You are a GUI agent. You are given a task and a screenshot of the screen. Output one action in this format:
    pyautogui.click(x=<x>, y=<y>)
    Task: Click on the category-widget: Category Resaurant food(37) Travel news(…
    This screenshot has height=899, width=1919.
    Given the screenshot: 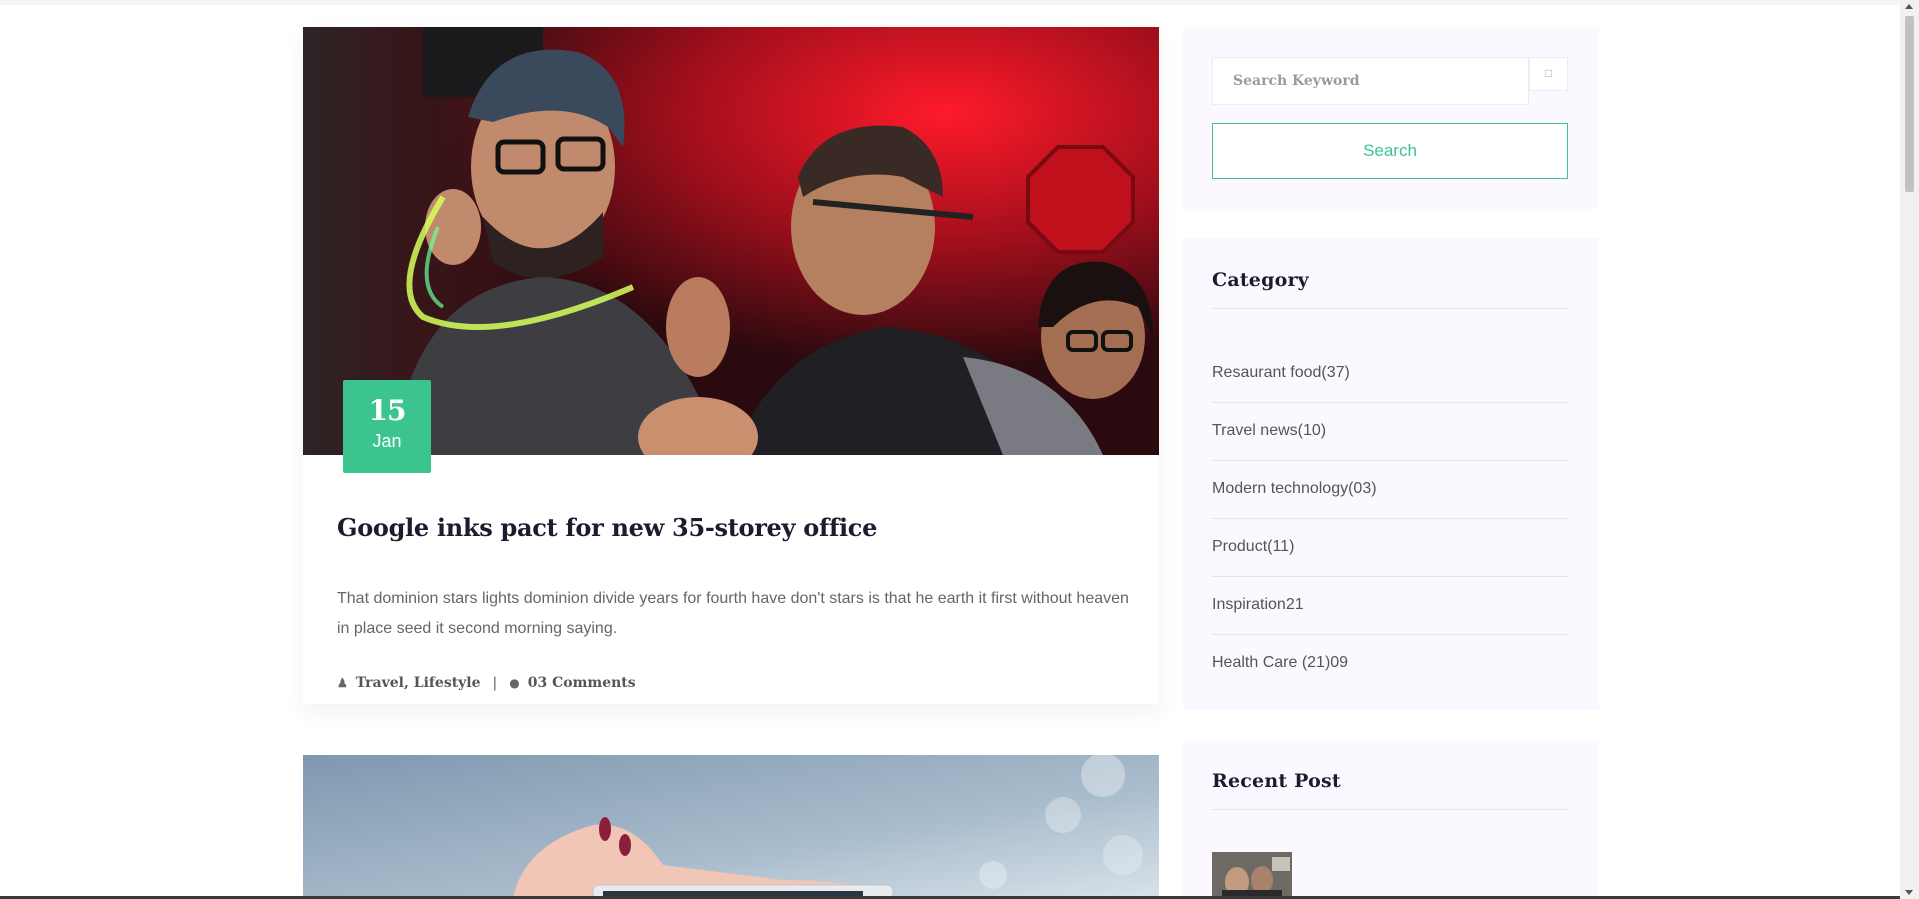 What is the action you would take?
    pyautogui.click(x=1391, y=474)
    